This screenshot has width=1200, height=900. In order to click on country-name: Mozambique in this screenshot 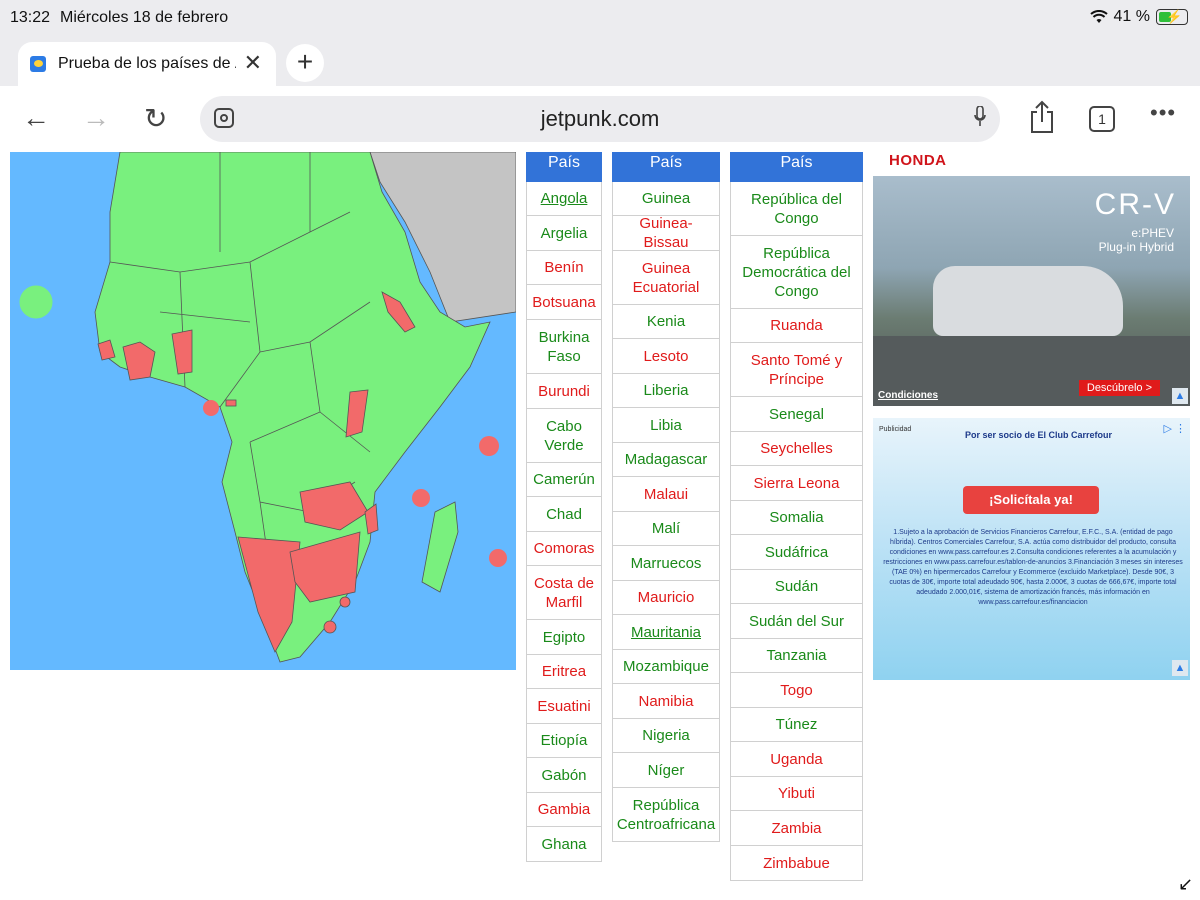, I will do `click(666, 666)`.